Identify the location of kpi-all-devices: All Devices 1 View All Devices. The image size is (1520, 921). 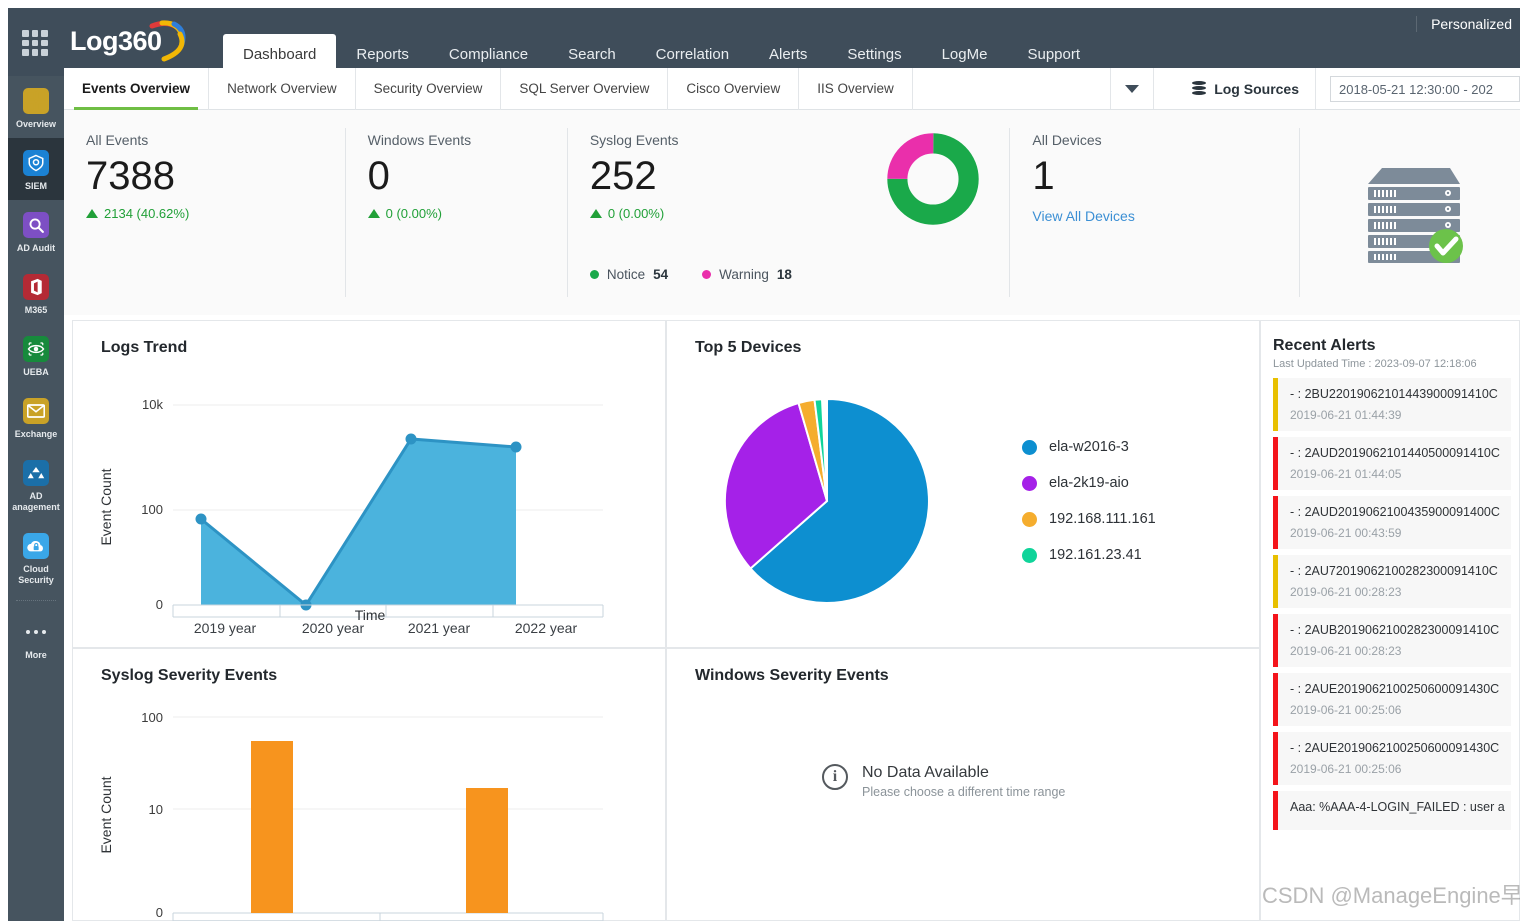
(1154, 212).